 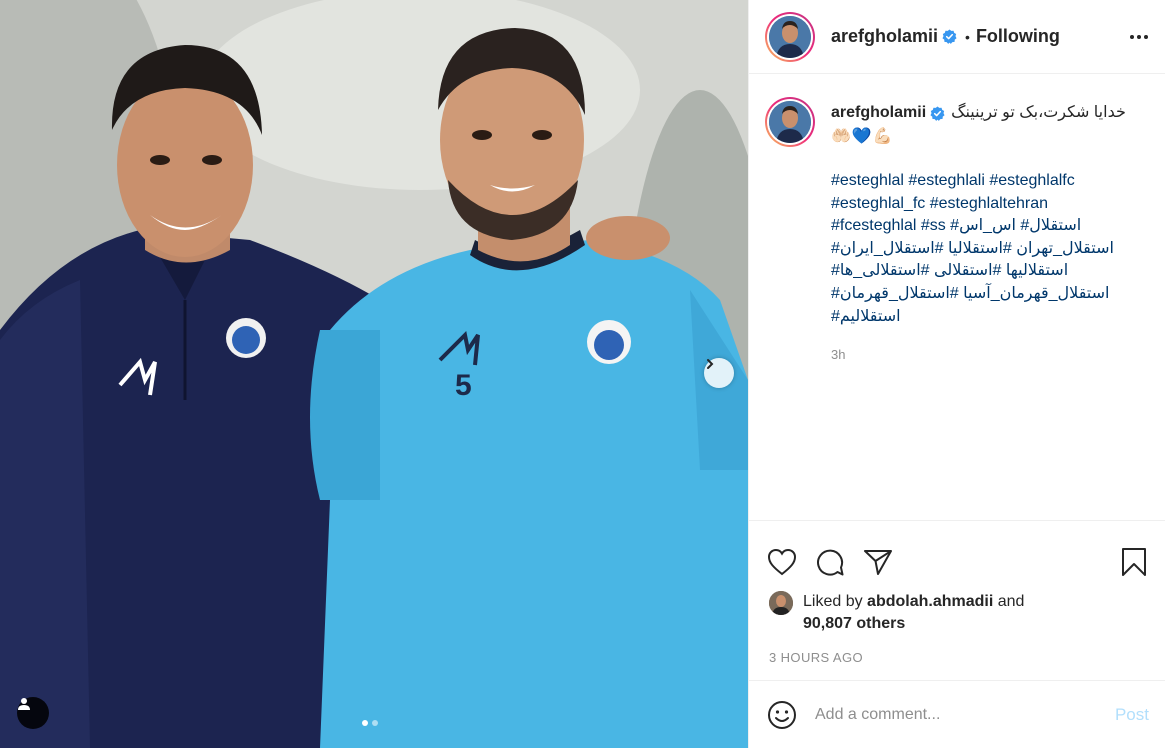 What do you see at coordinates (781, 603) in the screenshot?
I see `liker-avatar` at bounding box center [781, 603].